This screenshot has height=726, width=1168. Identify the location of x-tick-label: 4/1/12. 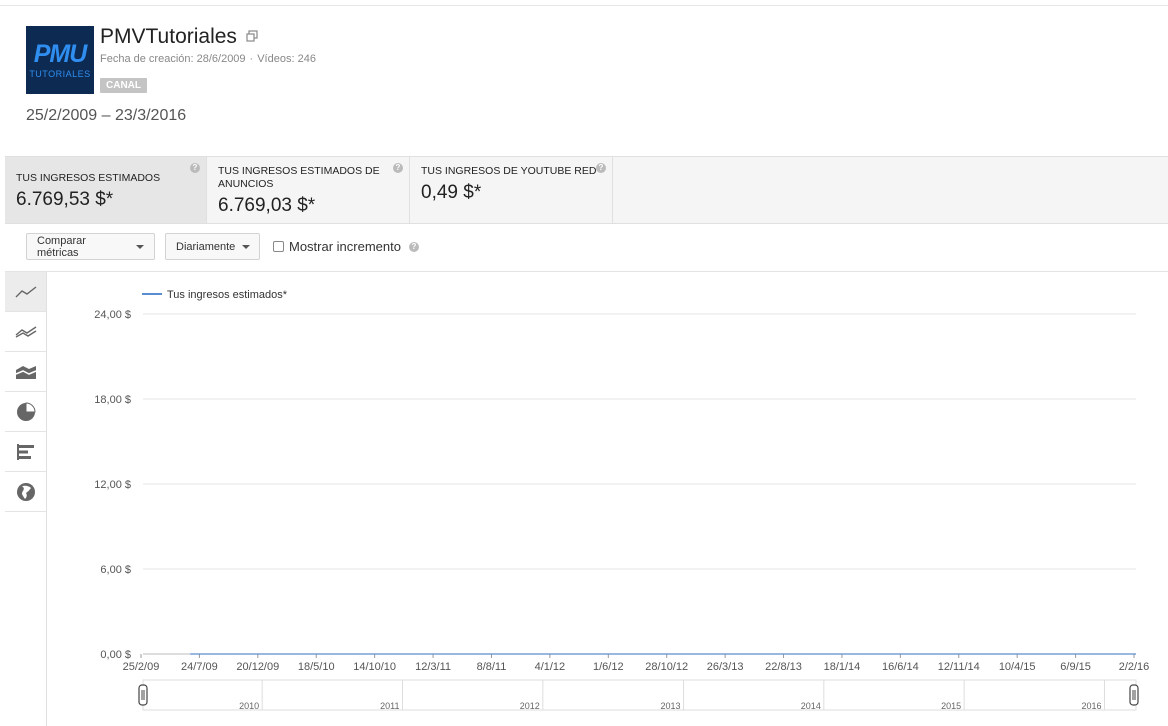
(550, 667).